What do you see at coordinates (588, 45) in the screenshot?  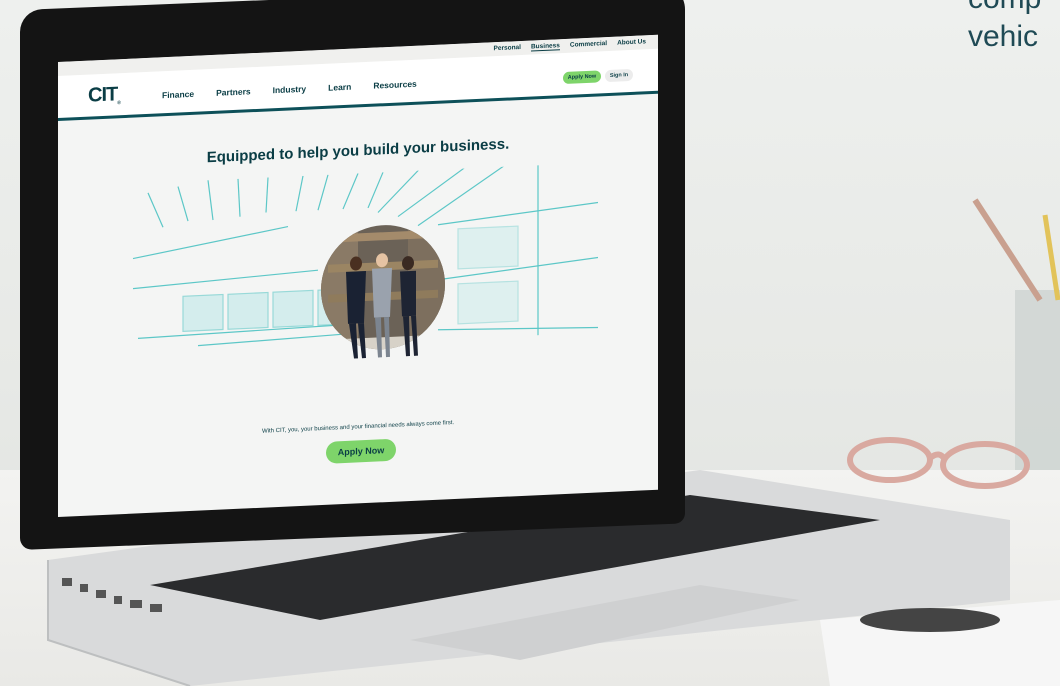 I see `nav-commercial: Commercial` at bounding box center [588, 45].